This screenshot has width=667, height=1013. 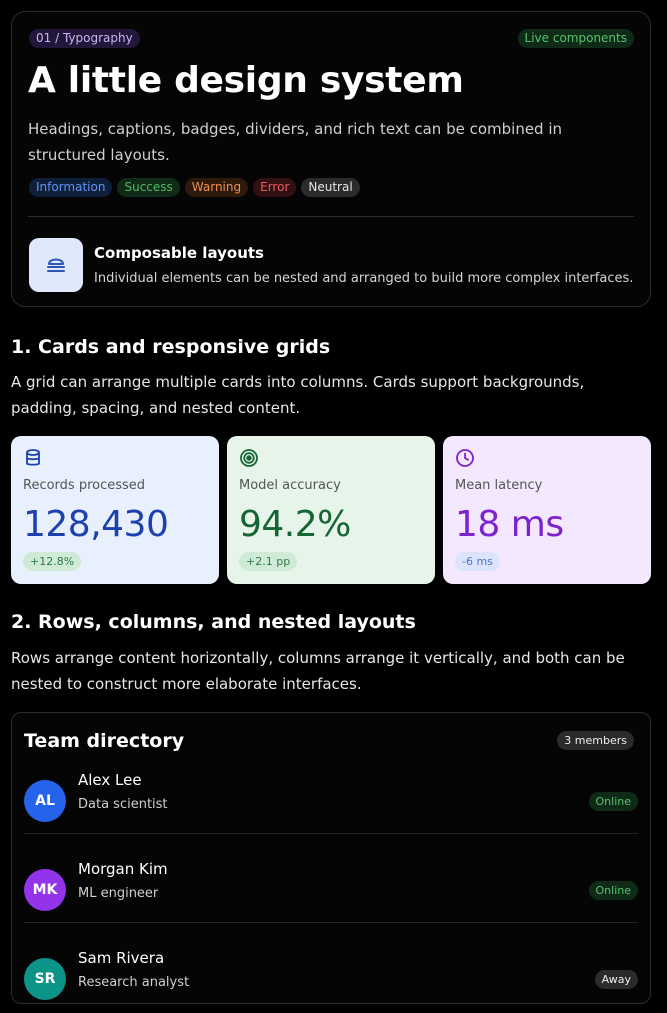 What do you see at coordinates (45, 979) in the screenshot?
I see `avatar: SR` at bounding box center [45, 979].